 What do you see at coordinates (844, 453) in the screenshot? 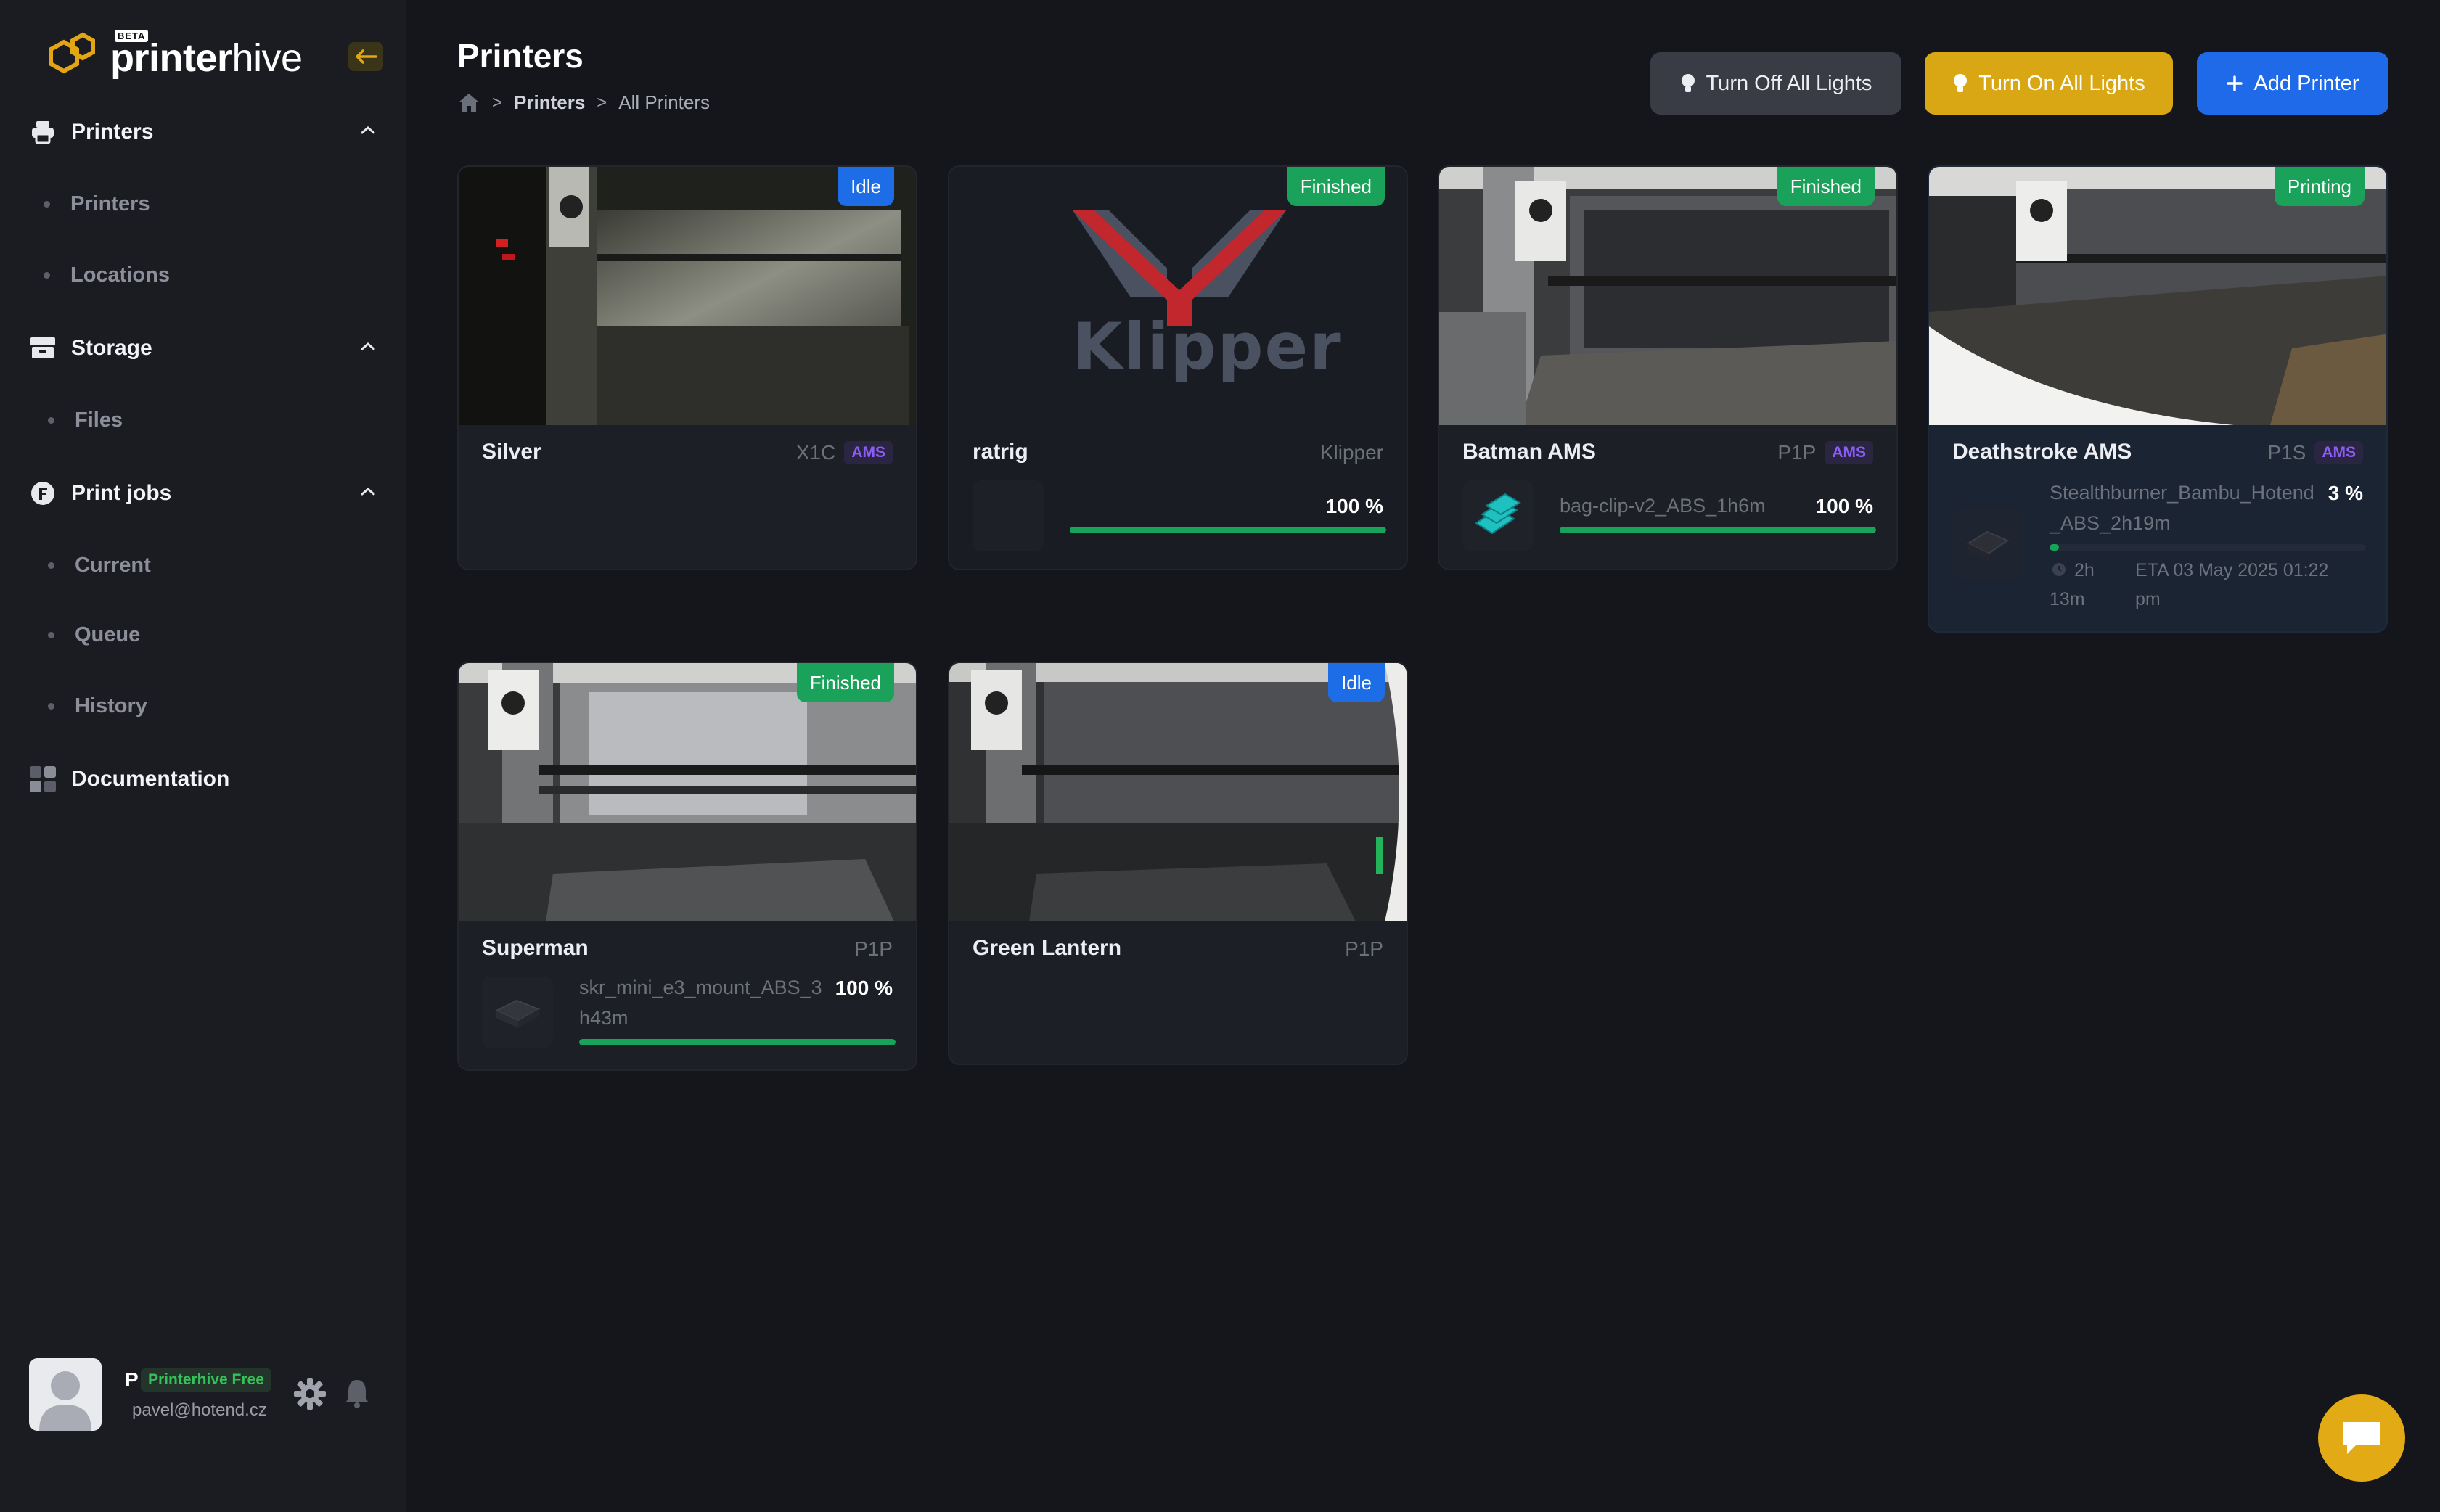
I see `printer-model: X1C AMS` at bounding box center [844, 453].